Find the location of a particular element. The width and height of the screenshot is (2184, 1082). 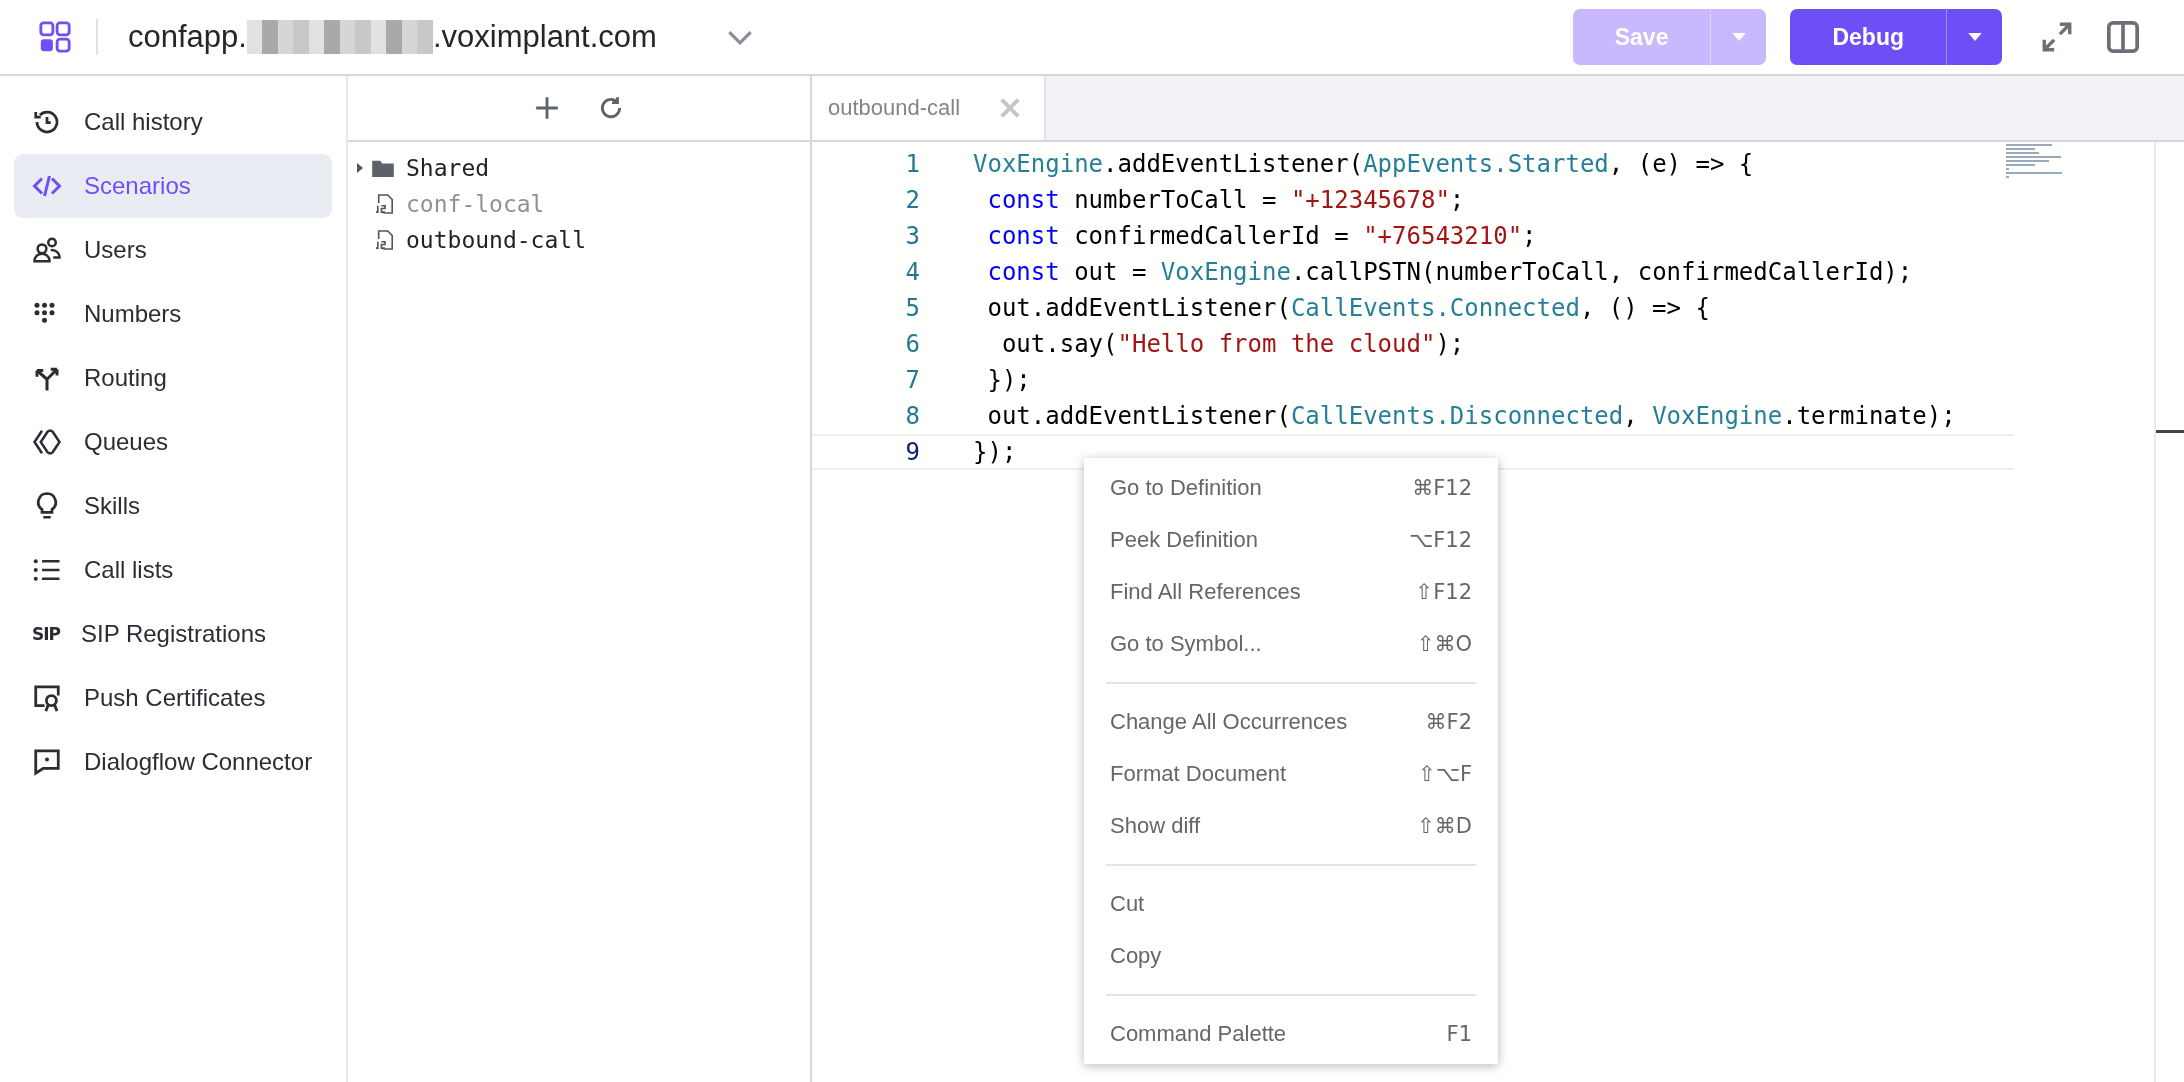

menu-item: Format Document ⇧⌥F is located at coordinates (1291, 774).